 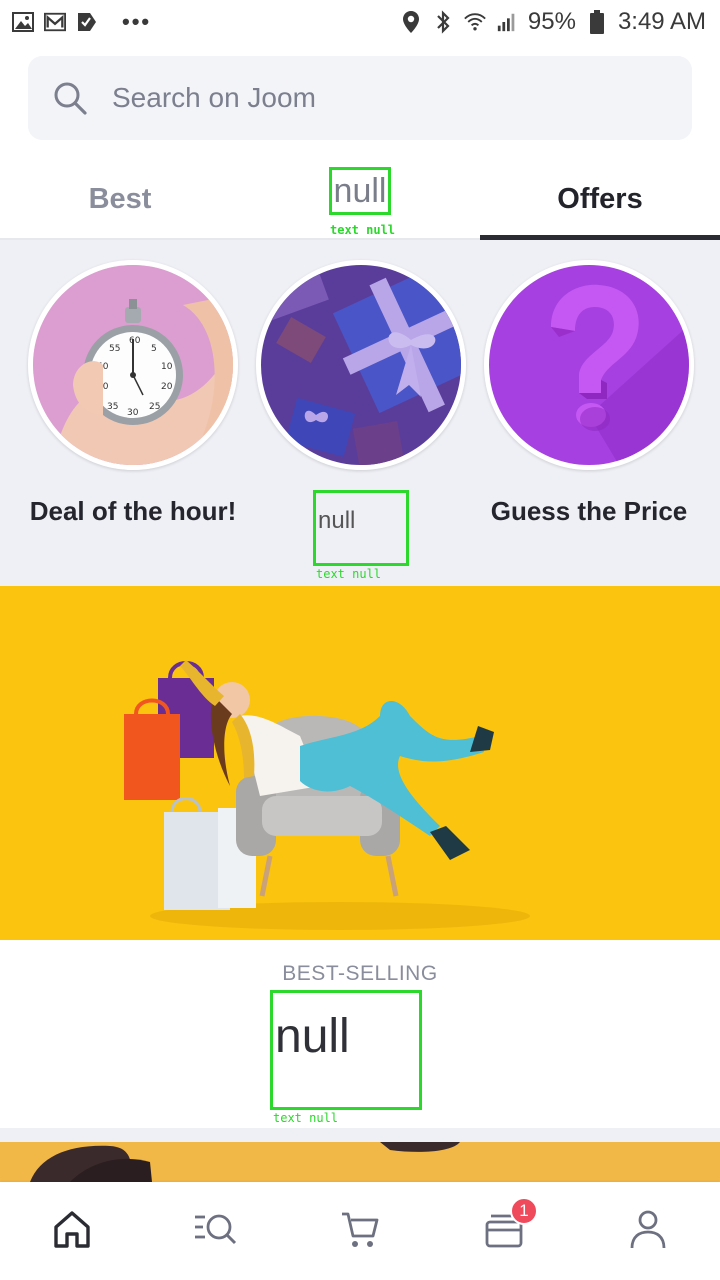 I want to click on tab-offers: Offers, so click(x=600, y=200).